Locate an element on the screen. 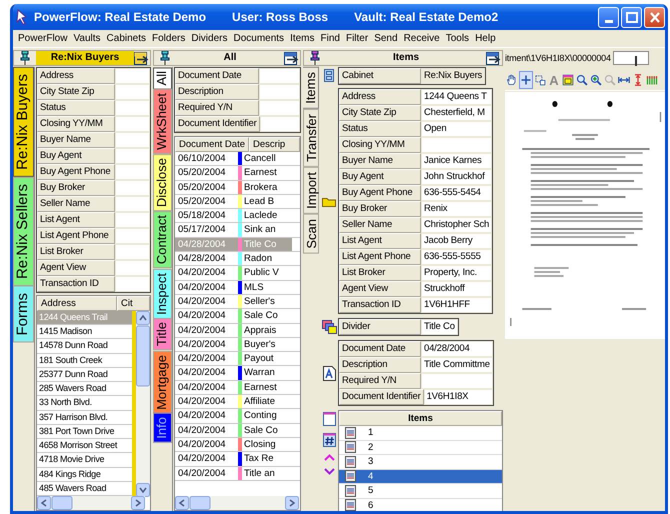 The image size is (670, 514). menu-item: Folders is located at coordinates (168, 38).